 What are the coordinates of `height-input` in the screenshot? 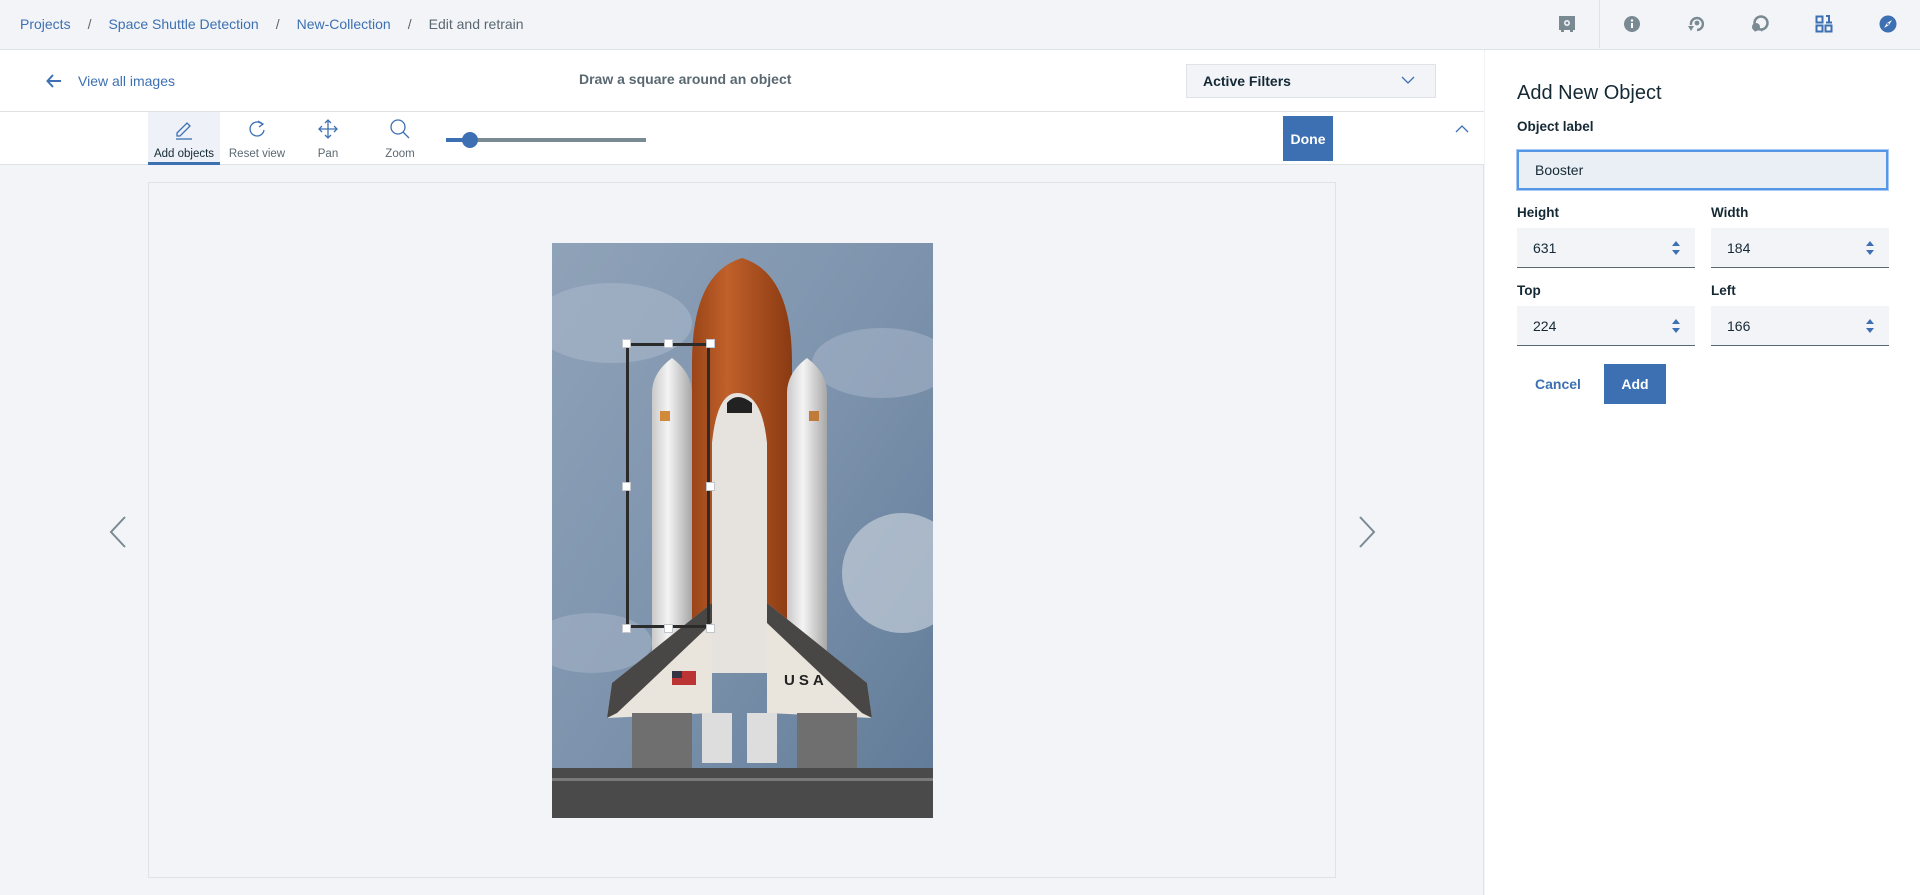 It's located at (1593, 247).